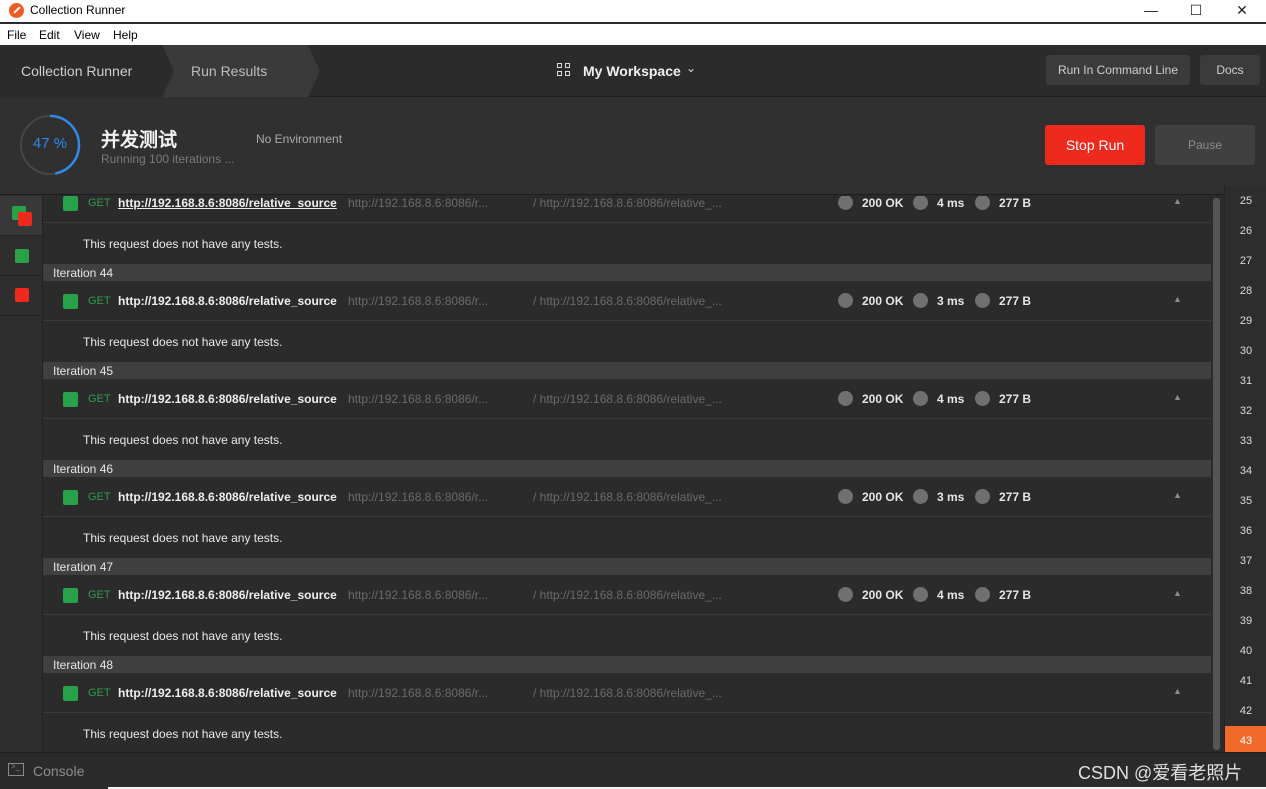 The width and height of the screenshot is (1266, 789). I want to click on pass-square-icon, so click(70, 203).